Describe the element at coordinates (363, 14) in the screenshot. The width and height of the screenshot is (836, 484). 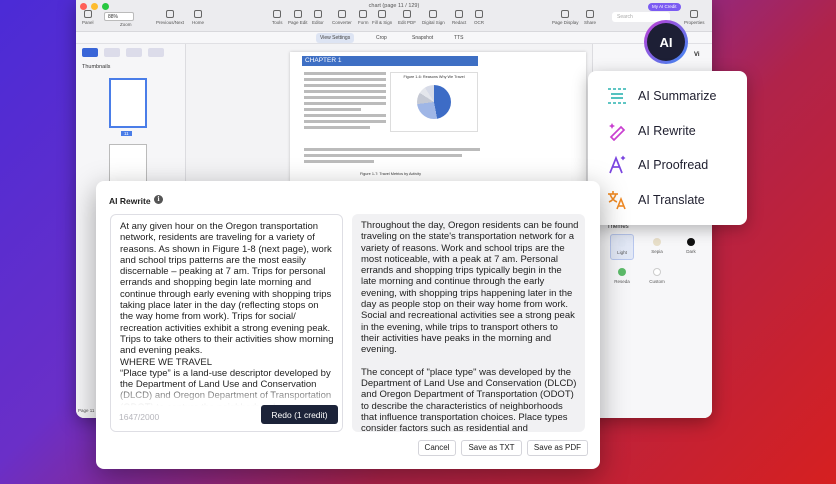
I see `form-icon` at that location.